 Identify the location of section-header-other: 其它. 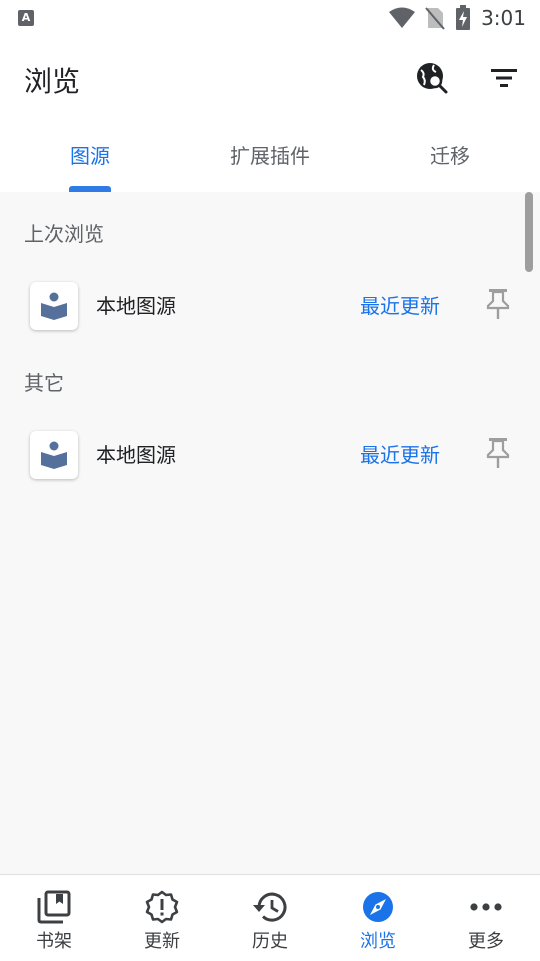
(44, 383).